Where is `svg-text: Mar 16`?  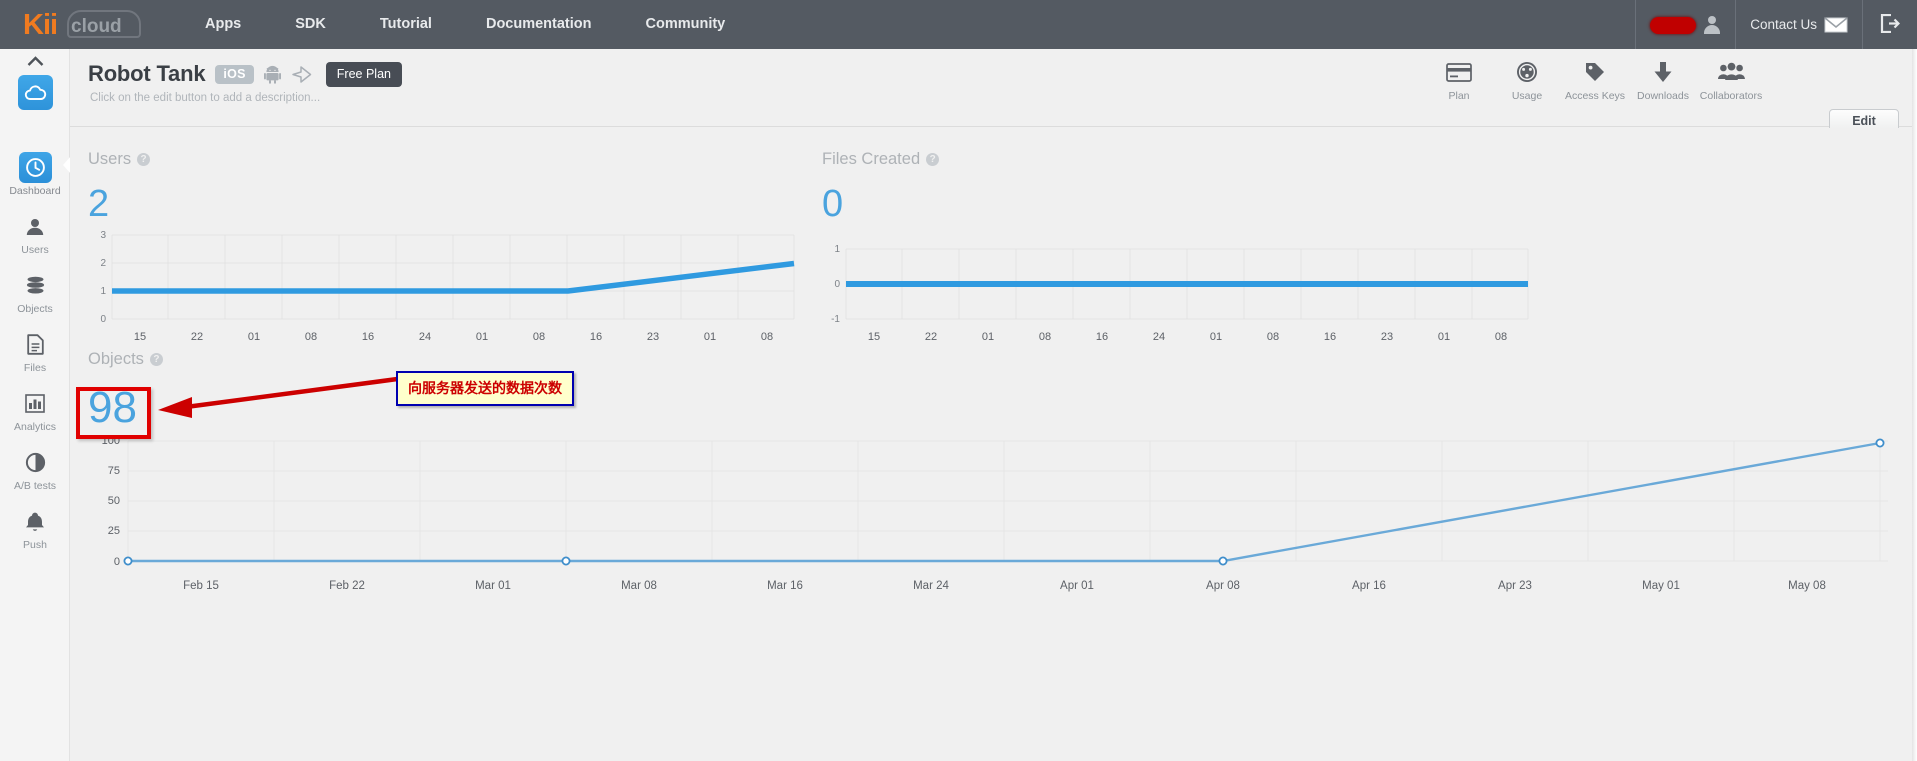 svg-text: Mar 16 is located at coordinates (785, 586).